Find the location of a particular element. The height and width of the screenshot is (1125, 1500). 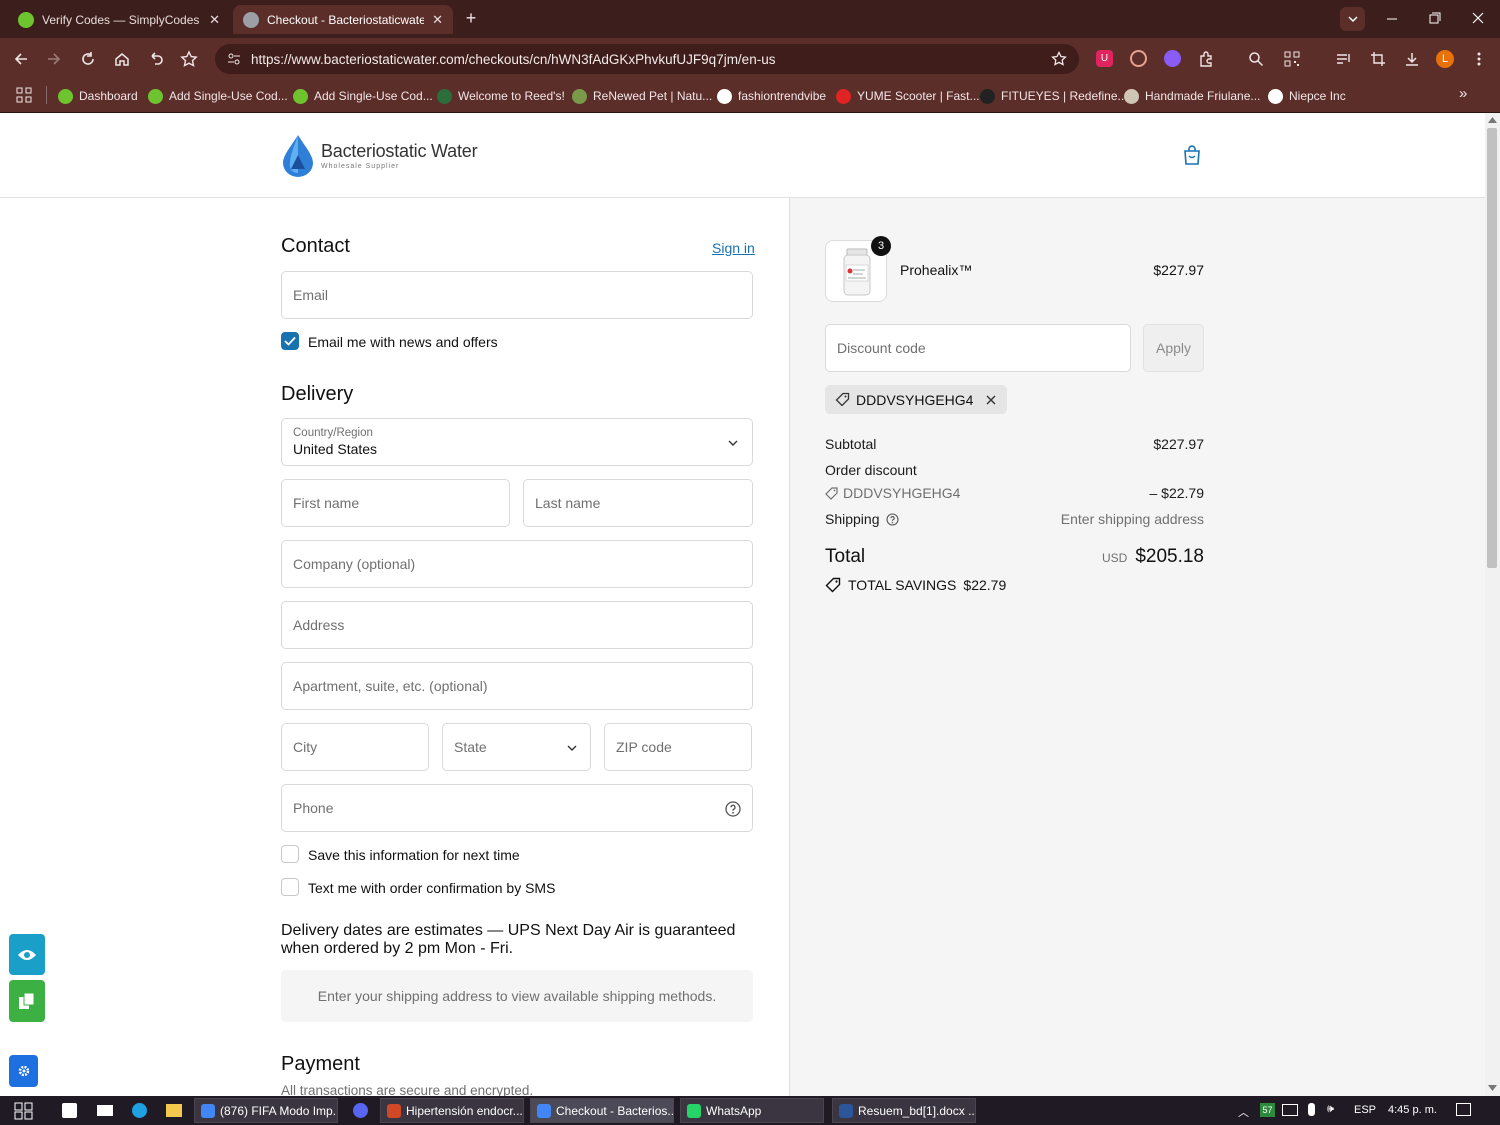

file-explorer-icon is located at coordinates (174, 1110).